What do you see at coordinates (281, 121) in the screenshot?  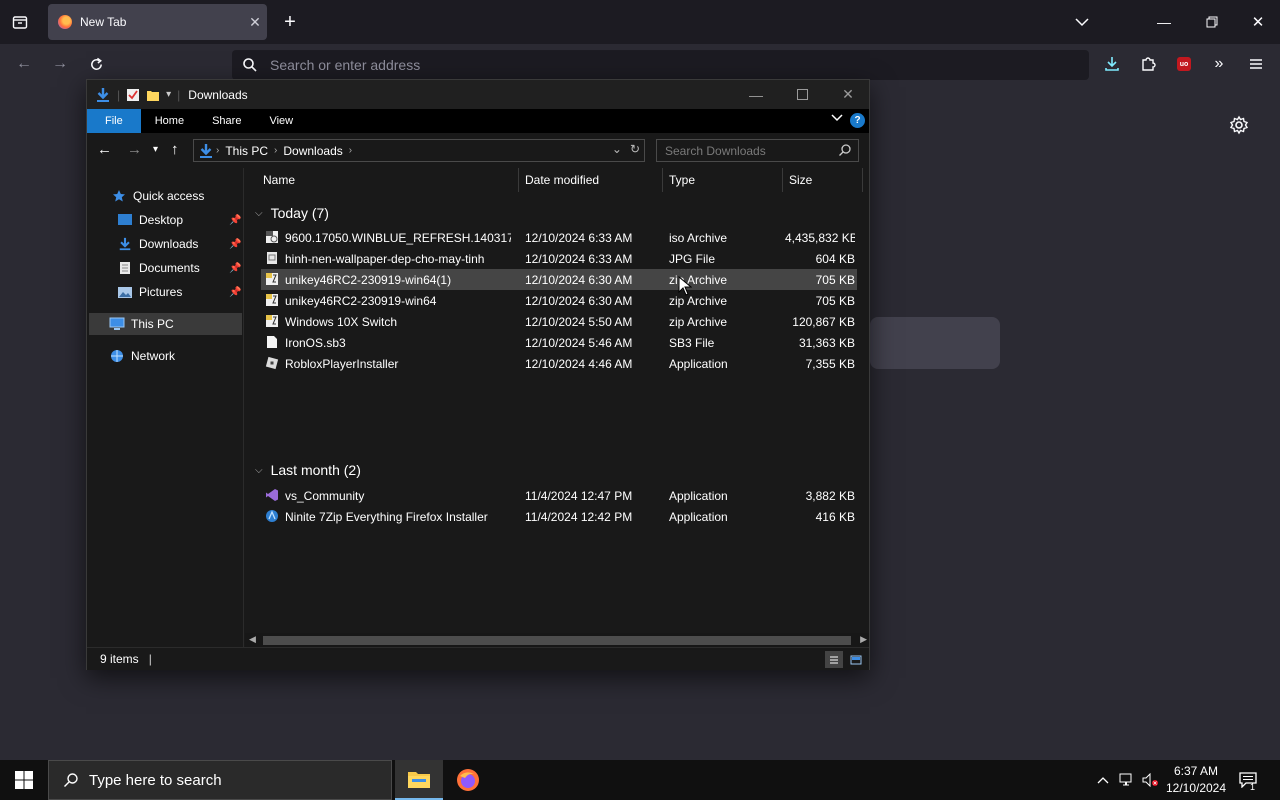 I see `tab-view: View` at bounding box center [281, 121].